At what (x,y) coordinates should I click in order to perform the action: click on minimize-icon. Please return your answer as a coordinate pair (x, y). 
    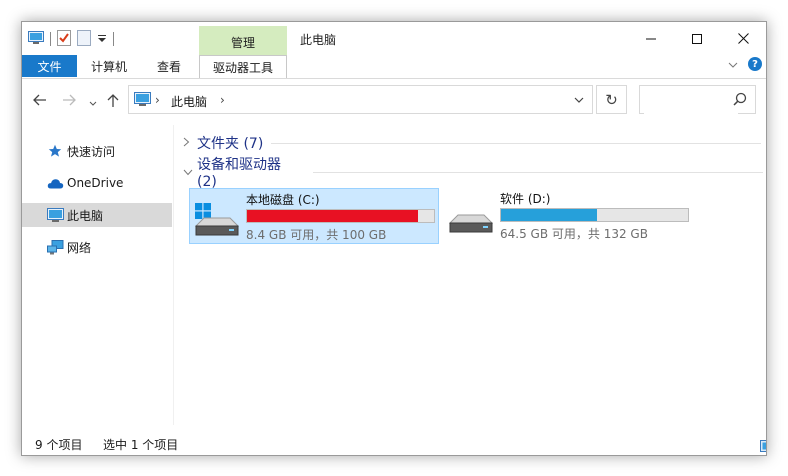
    Looking at the image, I should click on (651, 38).